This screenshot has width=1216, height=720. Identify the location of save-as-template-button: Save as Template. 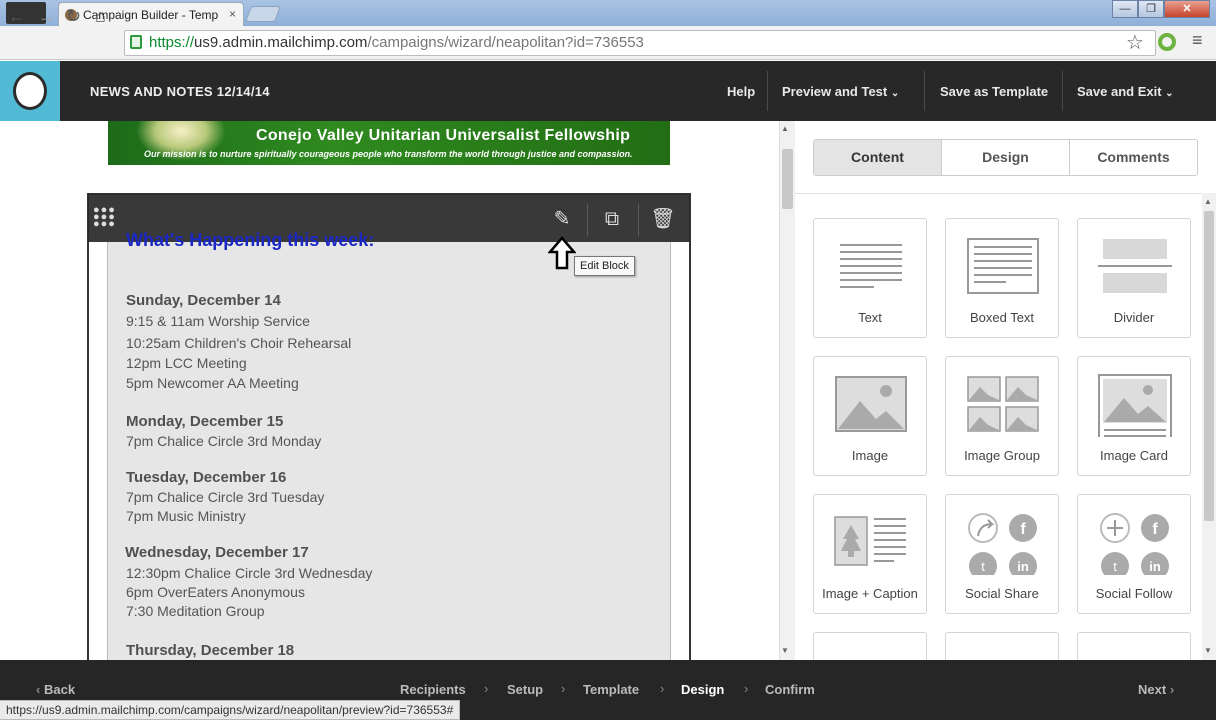
(994, 91).